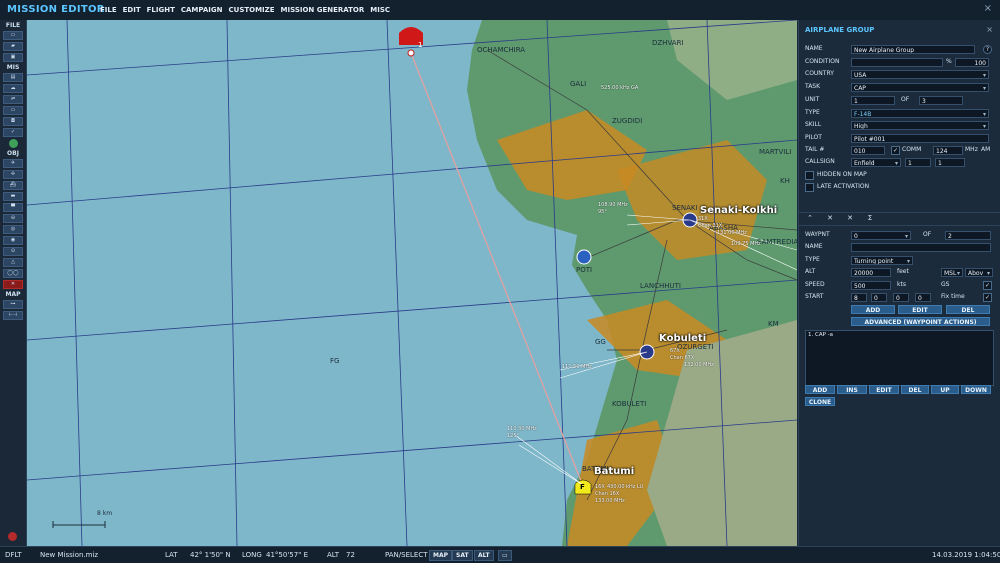  What do you see at coordinates (971, 149) in the screenshot?
I see `mhz-label: MHz` at bounding box center [971, 149].